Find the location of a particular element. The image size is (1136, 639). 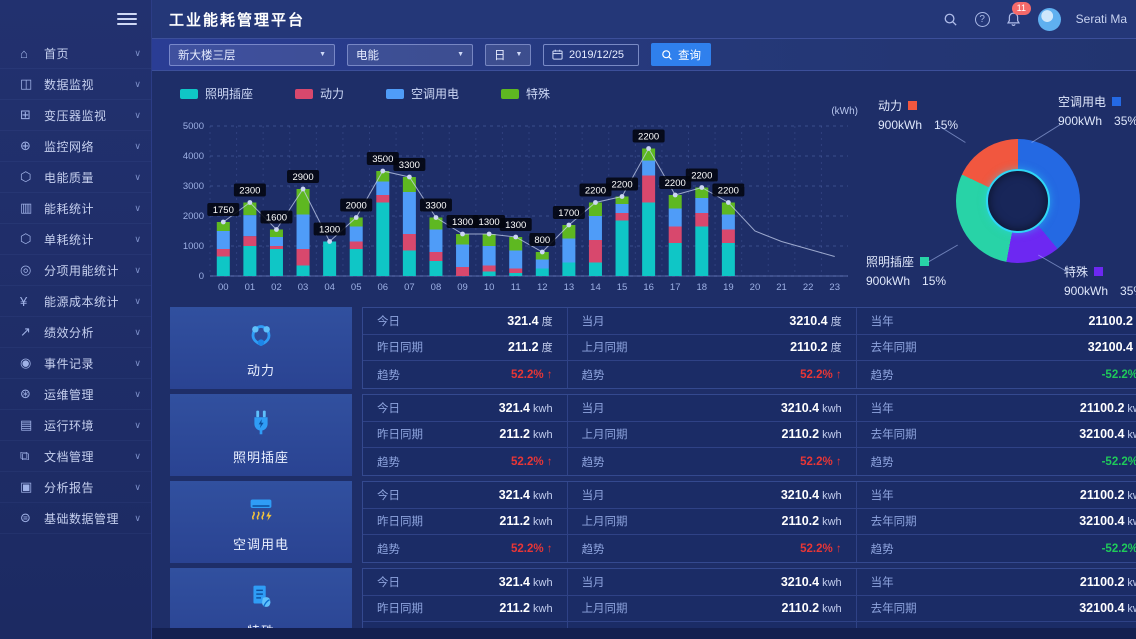

legend-label: 空调用电 is located at coordinates (435, 94).